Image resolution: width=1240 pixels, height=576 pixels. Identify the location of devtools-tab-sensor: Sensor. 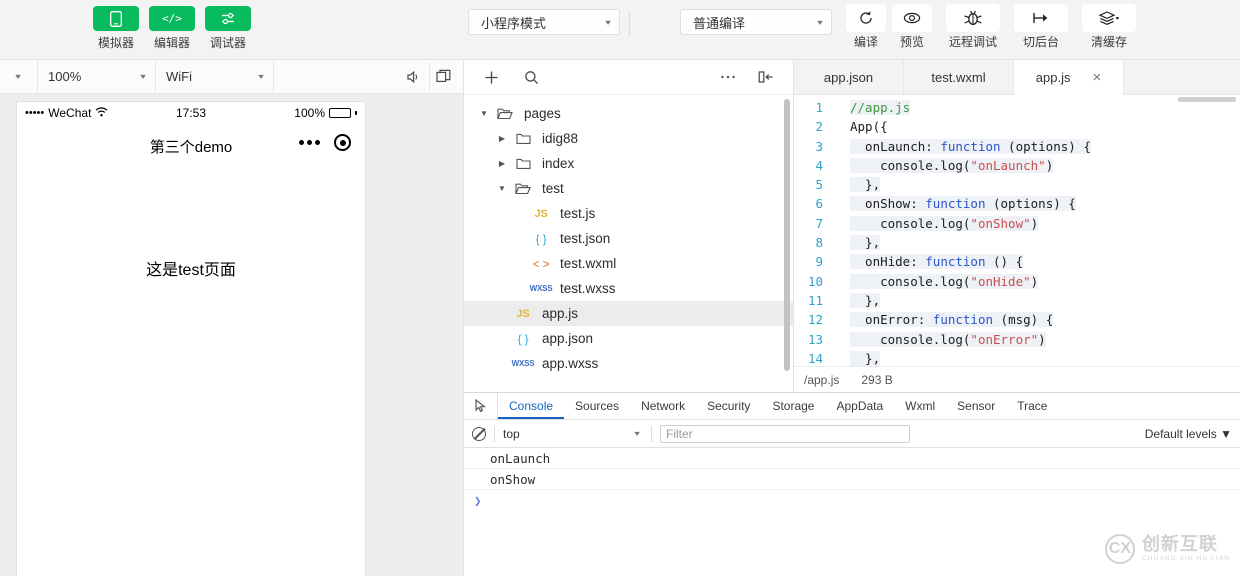
(976, 406).